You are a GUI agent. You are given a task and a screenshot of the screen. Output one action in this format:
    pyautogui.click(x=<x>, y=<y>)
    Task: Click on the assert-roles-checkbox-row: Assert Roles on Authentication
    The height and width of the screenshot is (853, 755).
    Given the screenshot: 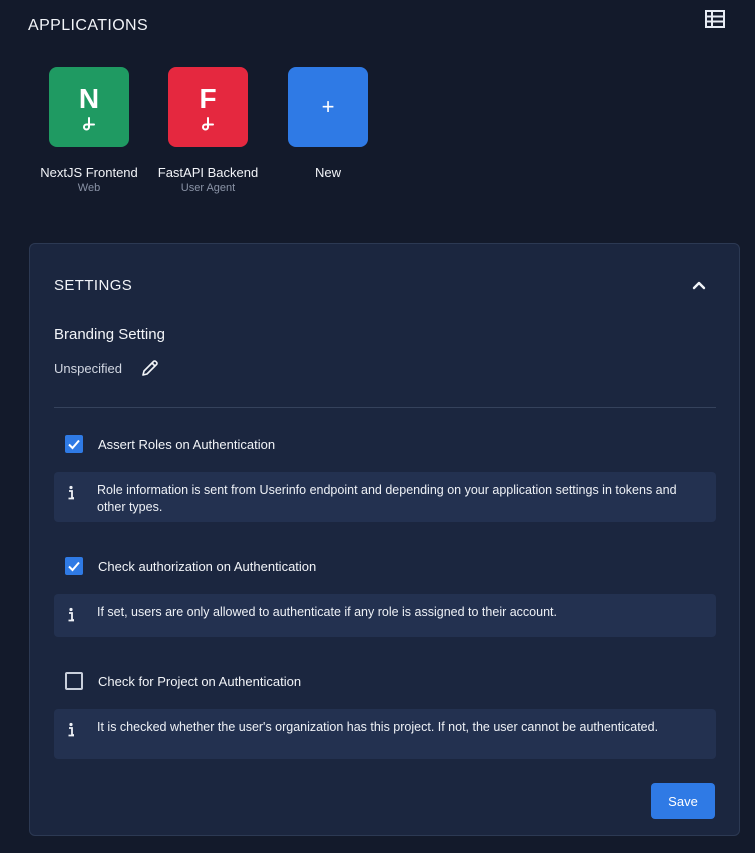 What is the action you would take?
    pyautogui.click(x=170, y=444)
    